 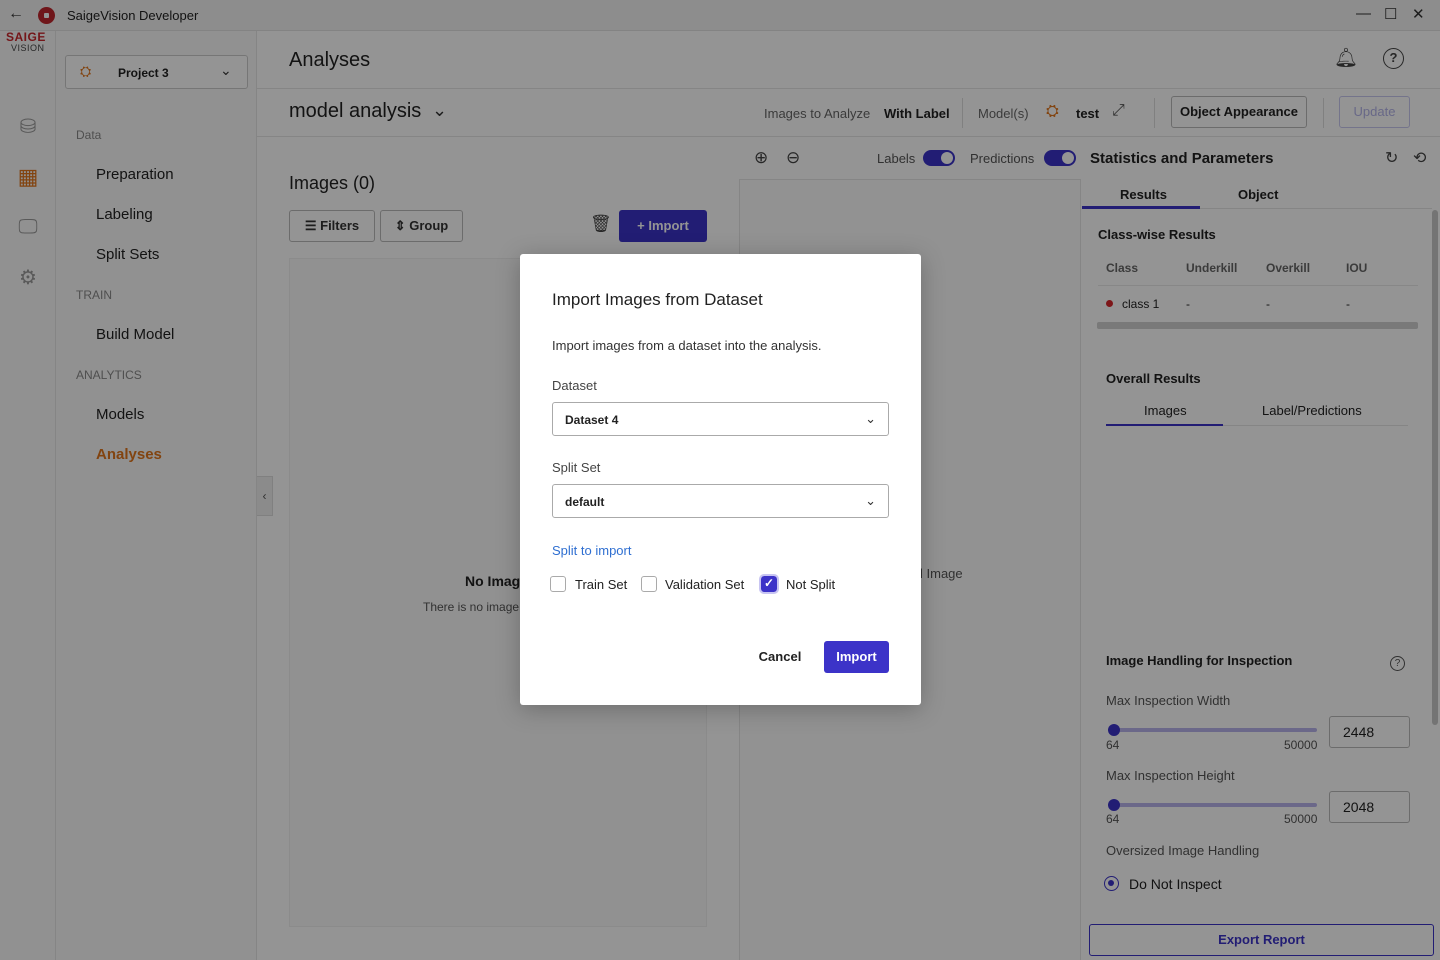 What do you see at coordinates (657, 299) in the screenshot?
I see `dialog-title: Import Images from Dataset` at bounding box center [657, 299].